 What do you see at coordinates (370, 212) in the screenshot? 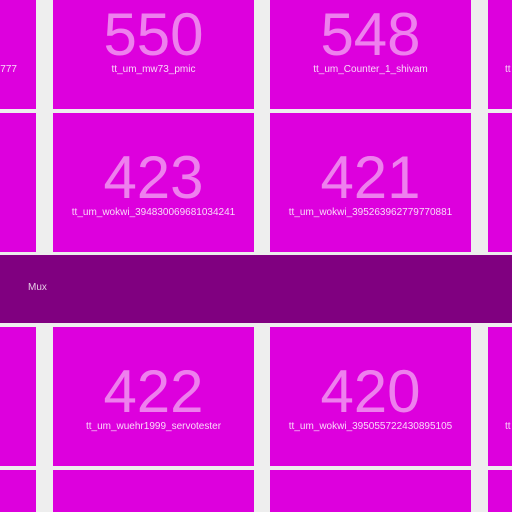
I see `tile-name: tt_um_wokwi_395263962779770881` at bounding box center [370, 212].